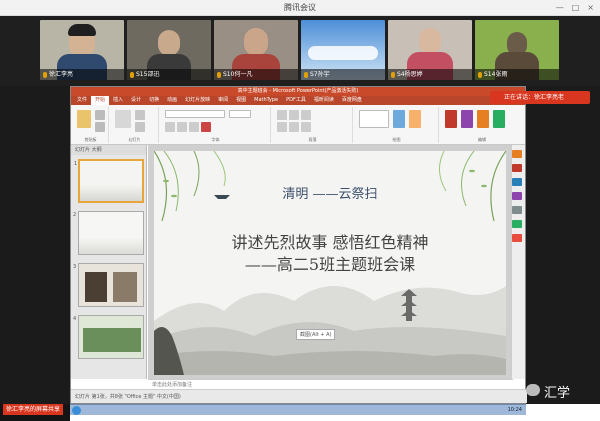  What do you see at coordinates (517, 196) in the screenshot?
I see `shape-icon` at bounding box center [517, 196].